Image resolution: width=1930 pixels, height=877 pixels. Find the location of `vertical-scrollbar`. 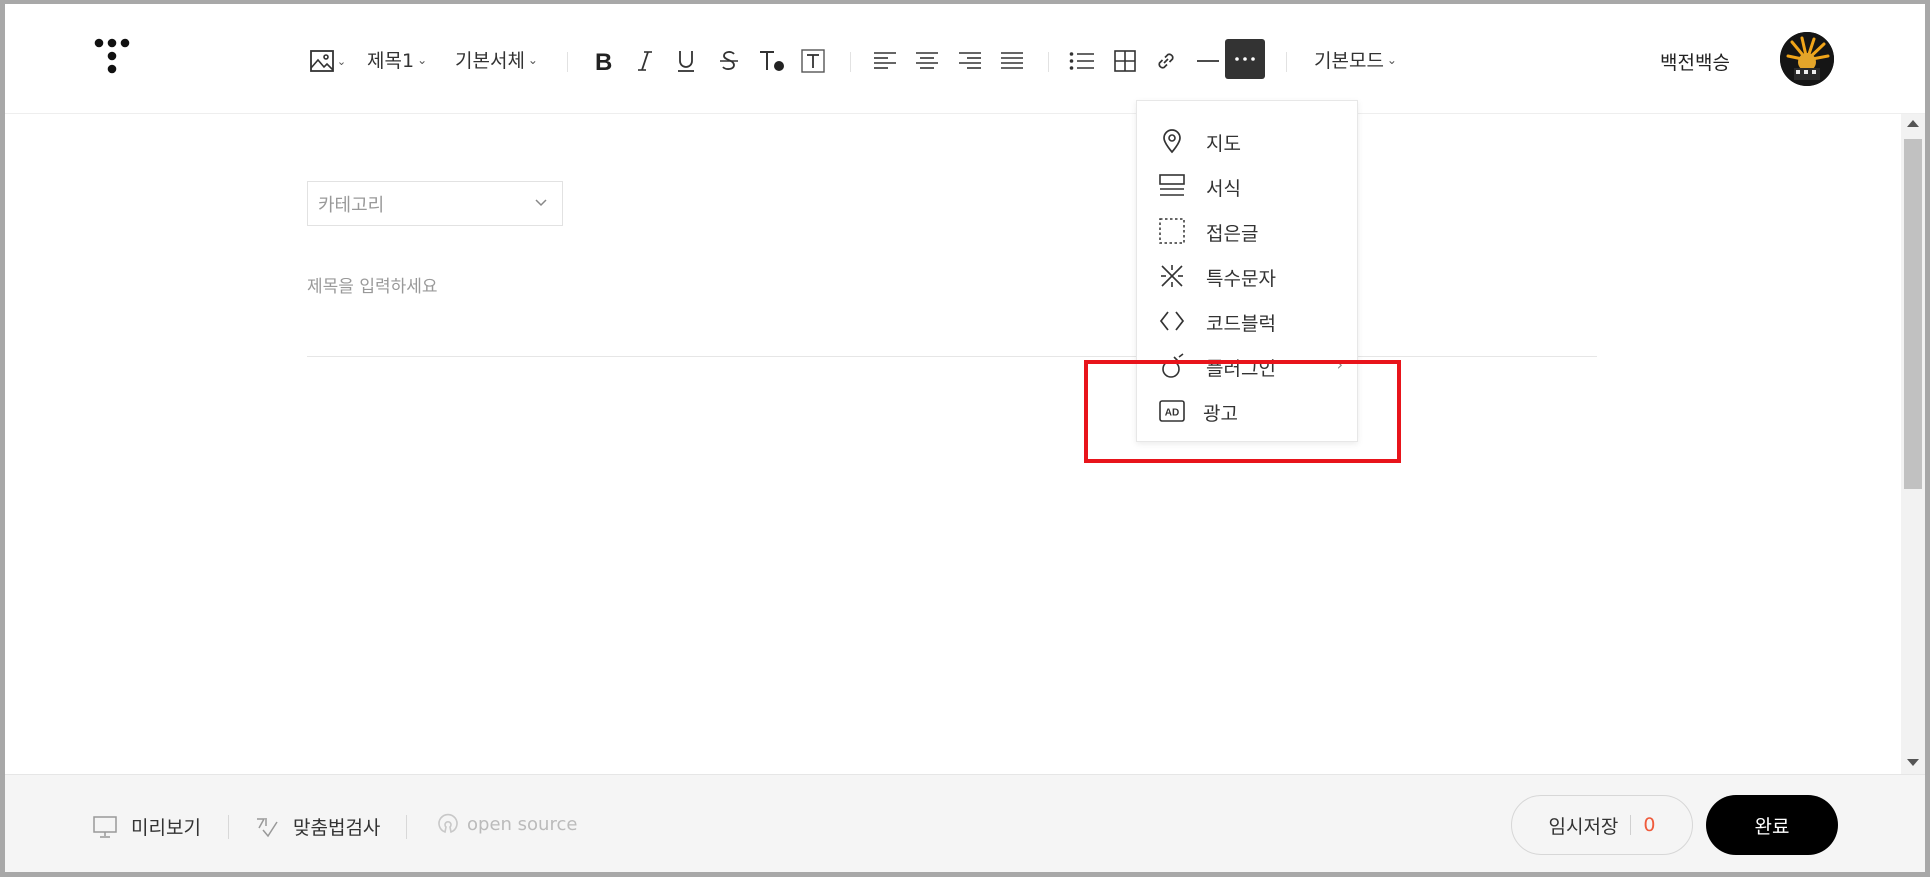

vertical-scrollbar is located at coordinates (1913, 444).